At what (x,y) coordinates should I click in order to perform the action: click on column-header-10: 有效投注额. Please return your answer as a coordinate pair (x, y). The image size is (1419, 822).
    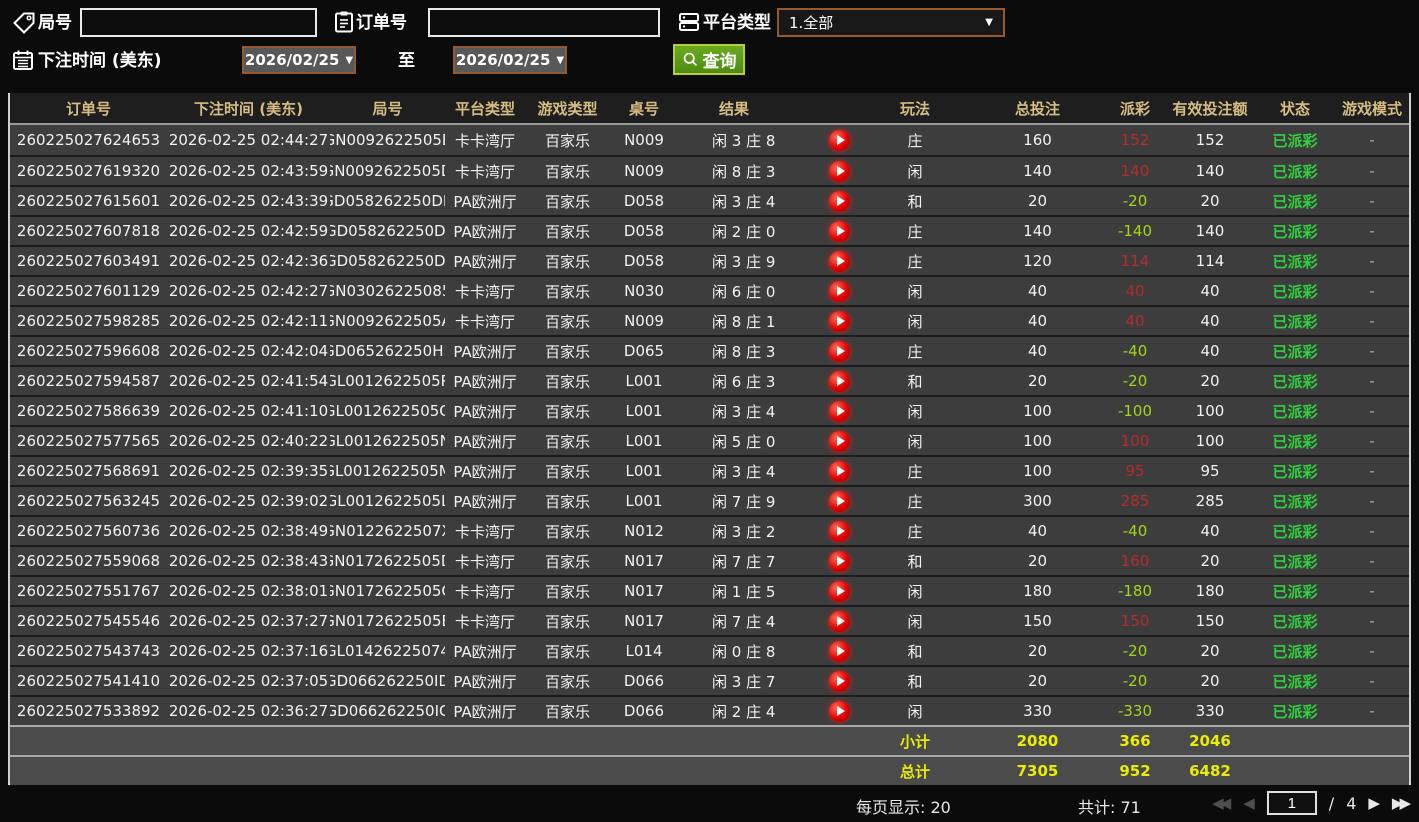
    Looking at the image, I should click on (1210, 108).